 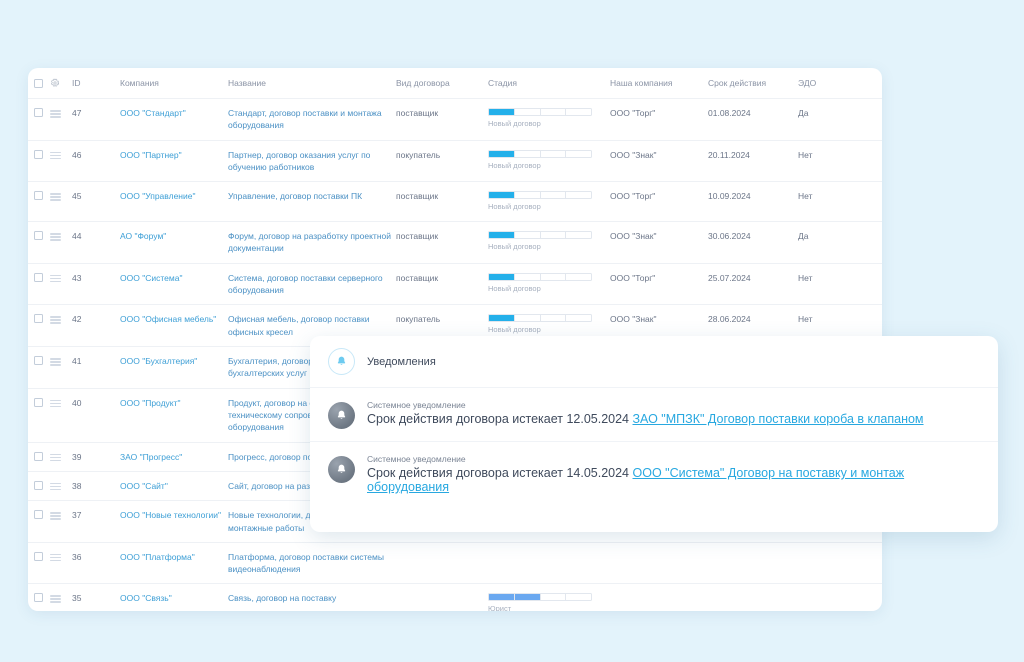 I want to click on gear-icon, so click(x=55, y=83).